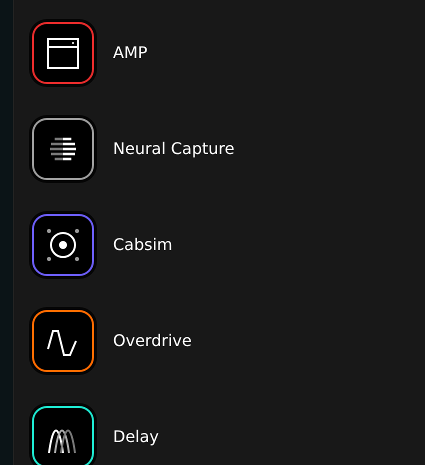 The width and height of the screenshot is (425, 465). I want to click on effect-label: Overdrive, so click(152, 341).